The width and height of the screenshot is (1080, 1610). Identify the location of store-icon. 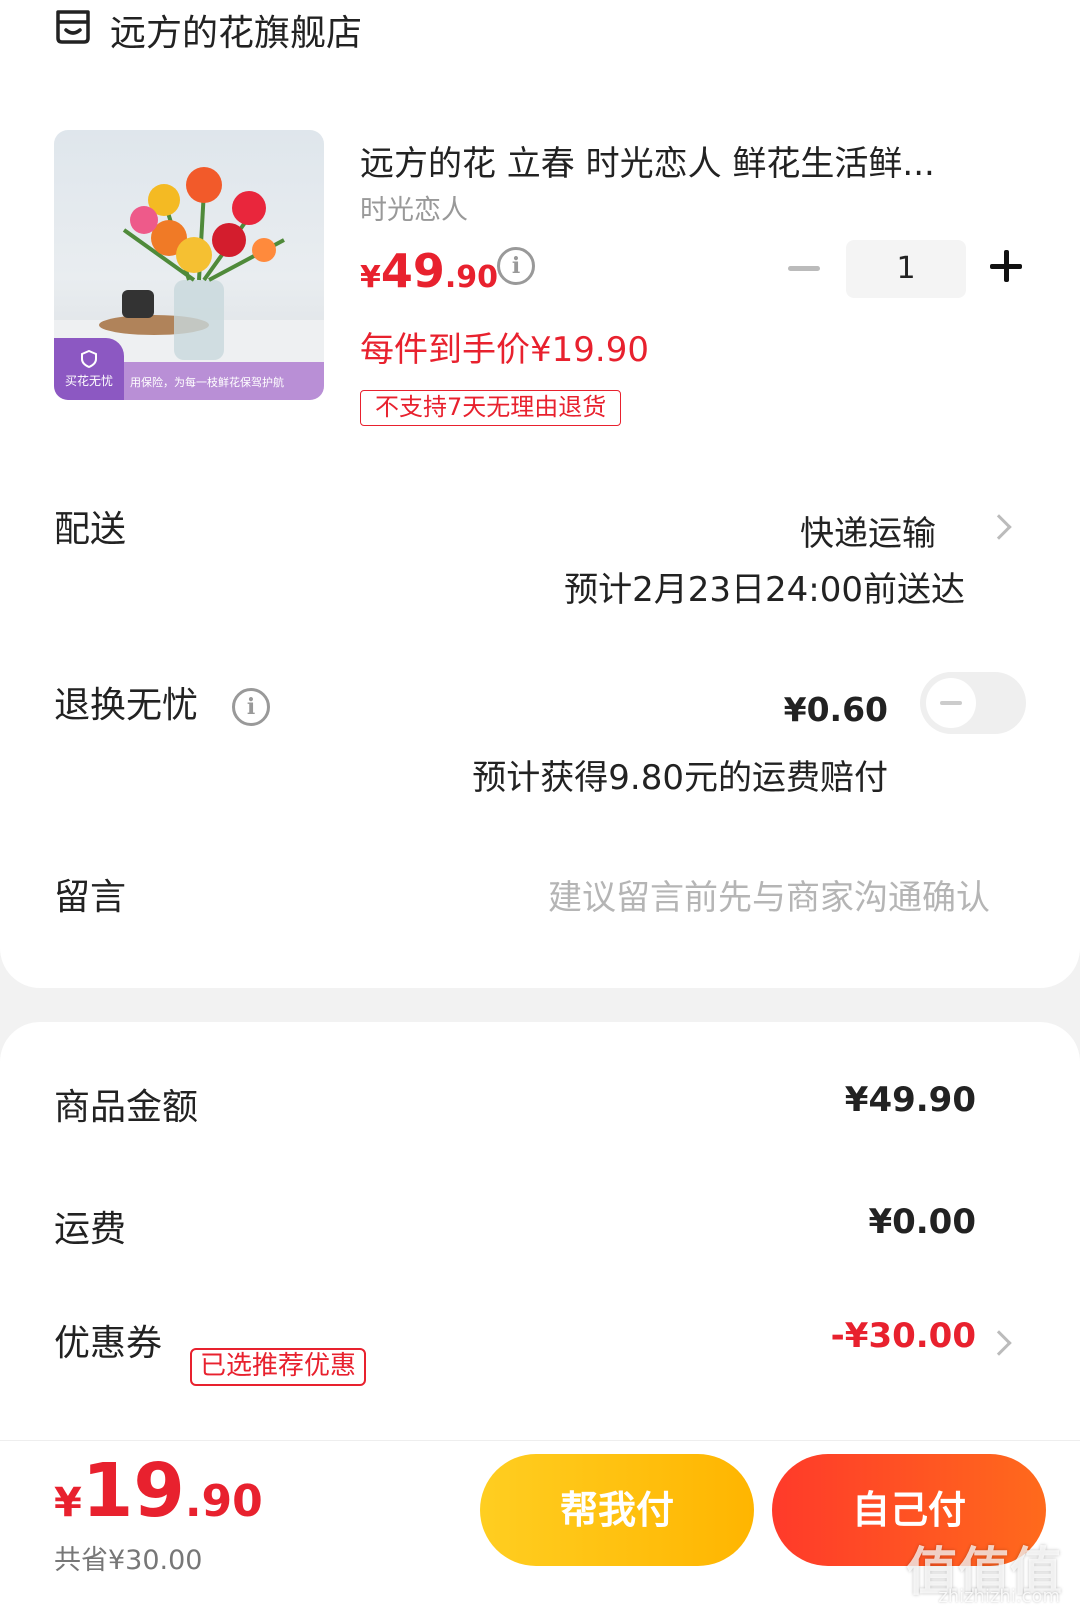
(73, 27).